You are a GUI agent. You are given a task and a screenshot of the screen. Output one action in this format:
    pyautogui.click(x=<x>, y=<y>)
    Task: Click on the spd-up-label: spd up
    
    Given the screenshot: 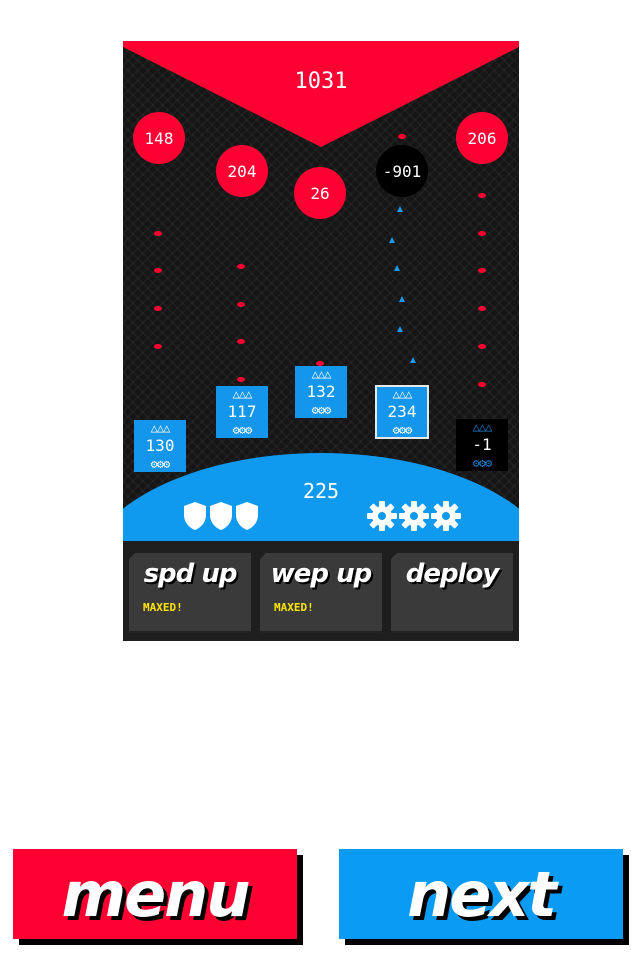 What is the action you would take?
    pyautogui.click(x=190, y=574)
    